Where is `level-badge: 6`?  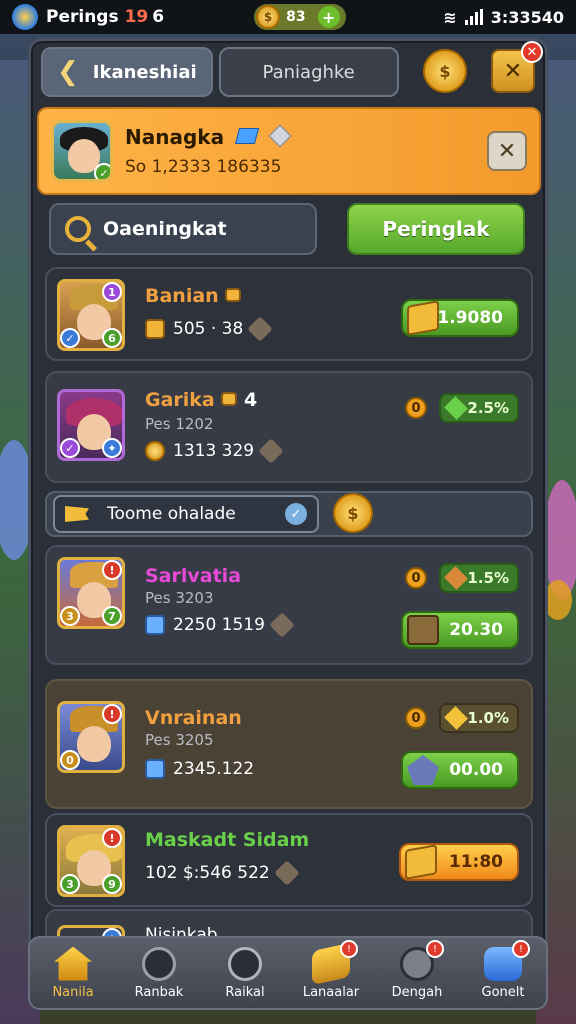 level-badge: 6 is located at coordinates (112, 338).